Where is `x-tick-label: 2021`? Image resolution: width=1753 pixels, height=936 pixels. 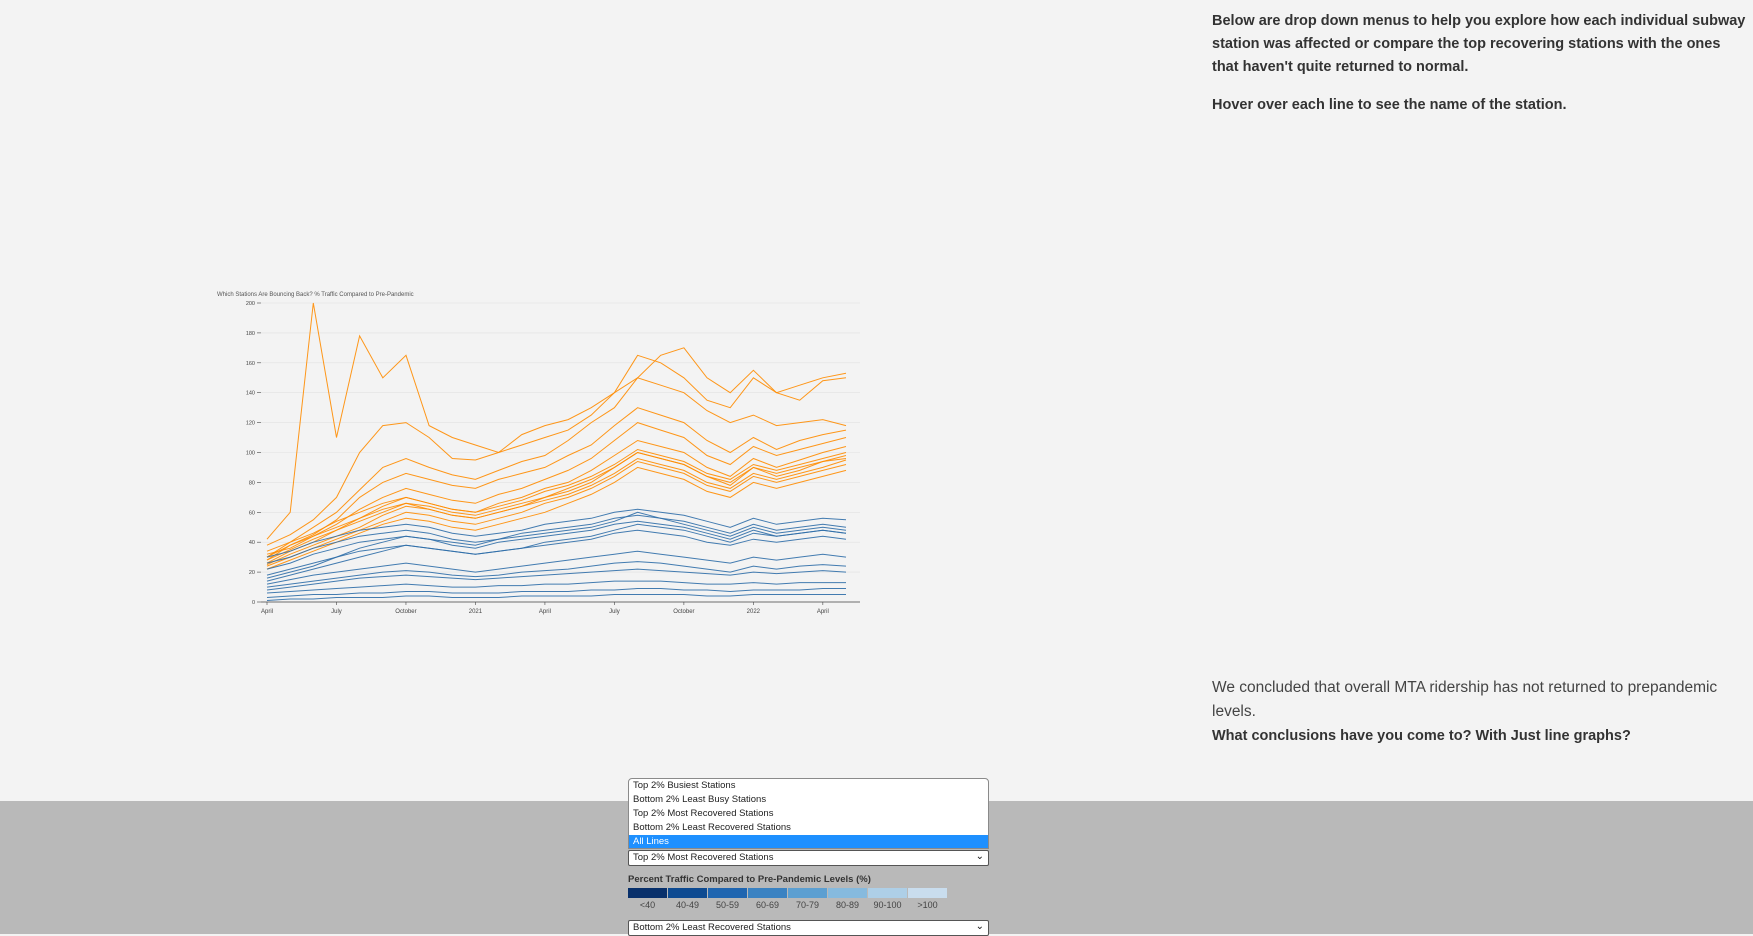 x-tick-label: 2021 is located at coordinates (476, 612).